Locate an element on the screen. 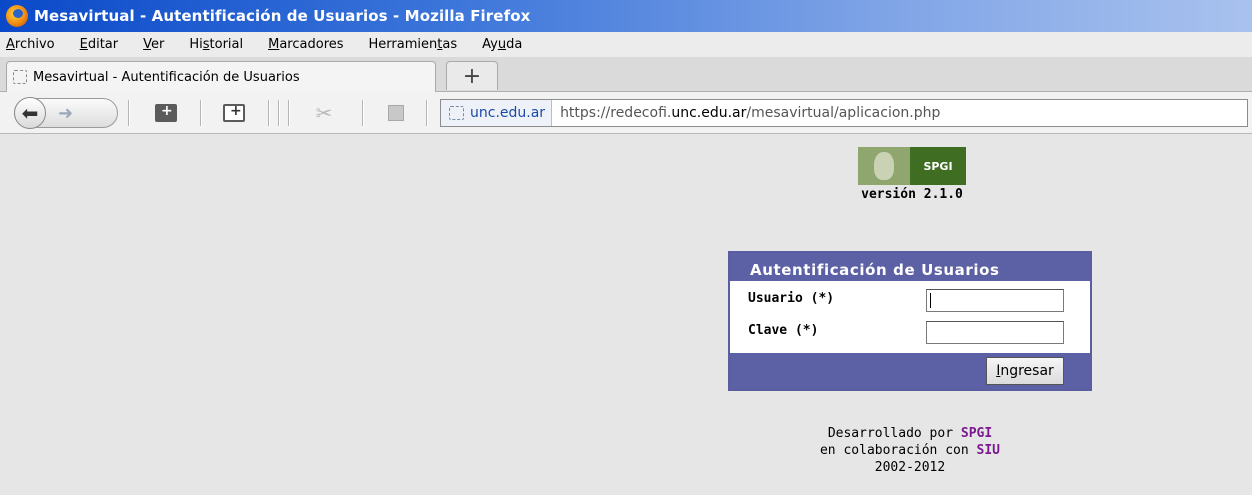  new-window-icon is located at coordinates (234, 112).